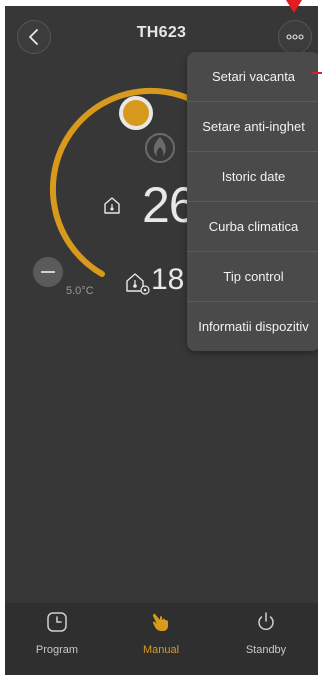 The width and height of the screenshot is (323, 675). What do you see at coordinates (168, 279) in the screenshot?
I see `room-temperature: 18` at bounding box center [168, 279].